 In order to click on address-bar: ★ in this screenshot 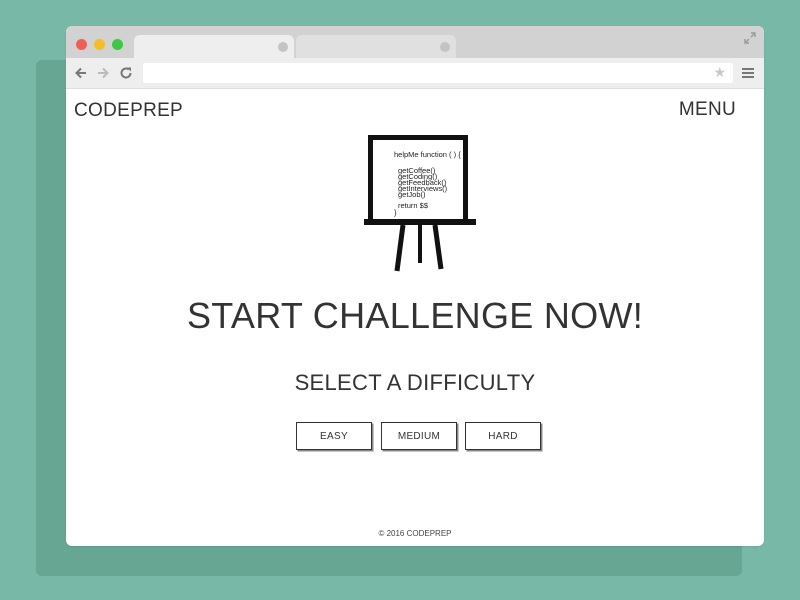, I will do `click(438, 73)`.